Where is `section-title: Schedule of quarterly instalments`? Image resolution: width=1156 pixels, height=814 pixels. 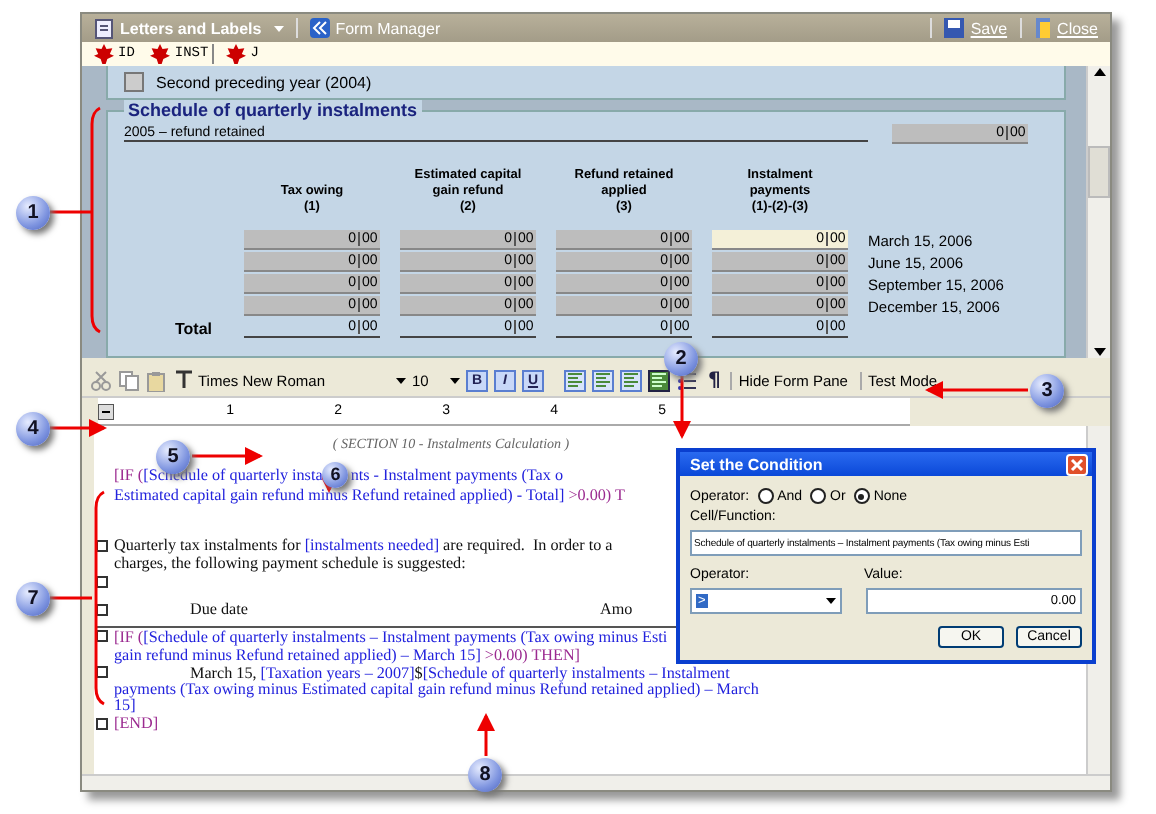 section-title: Schedule of quarterly instalments is located at coordinates (273, 110).